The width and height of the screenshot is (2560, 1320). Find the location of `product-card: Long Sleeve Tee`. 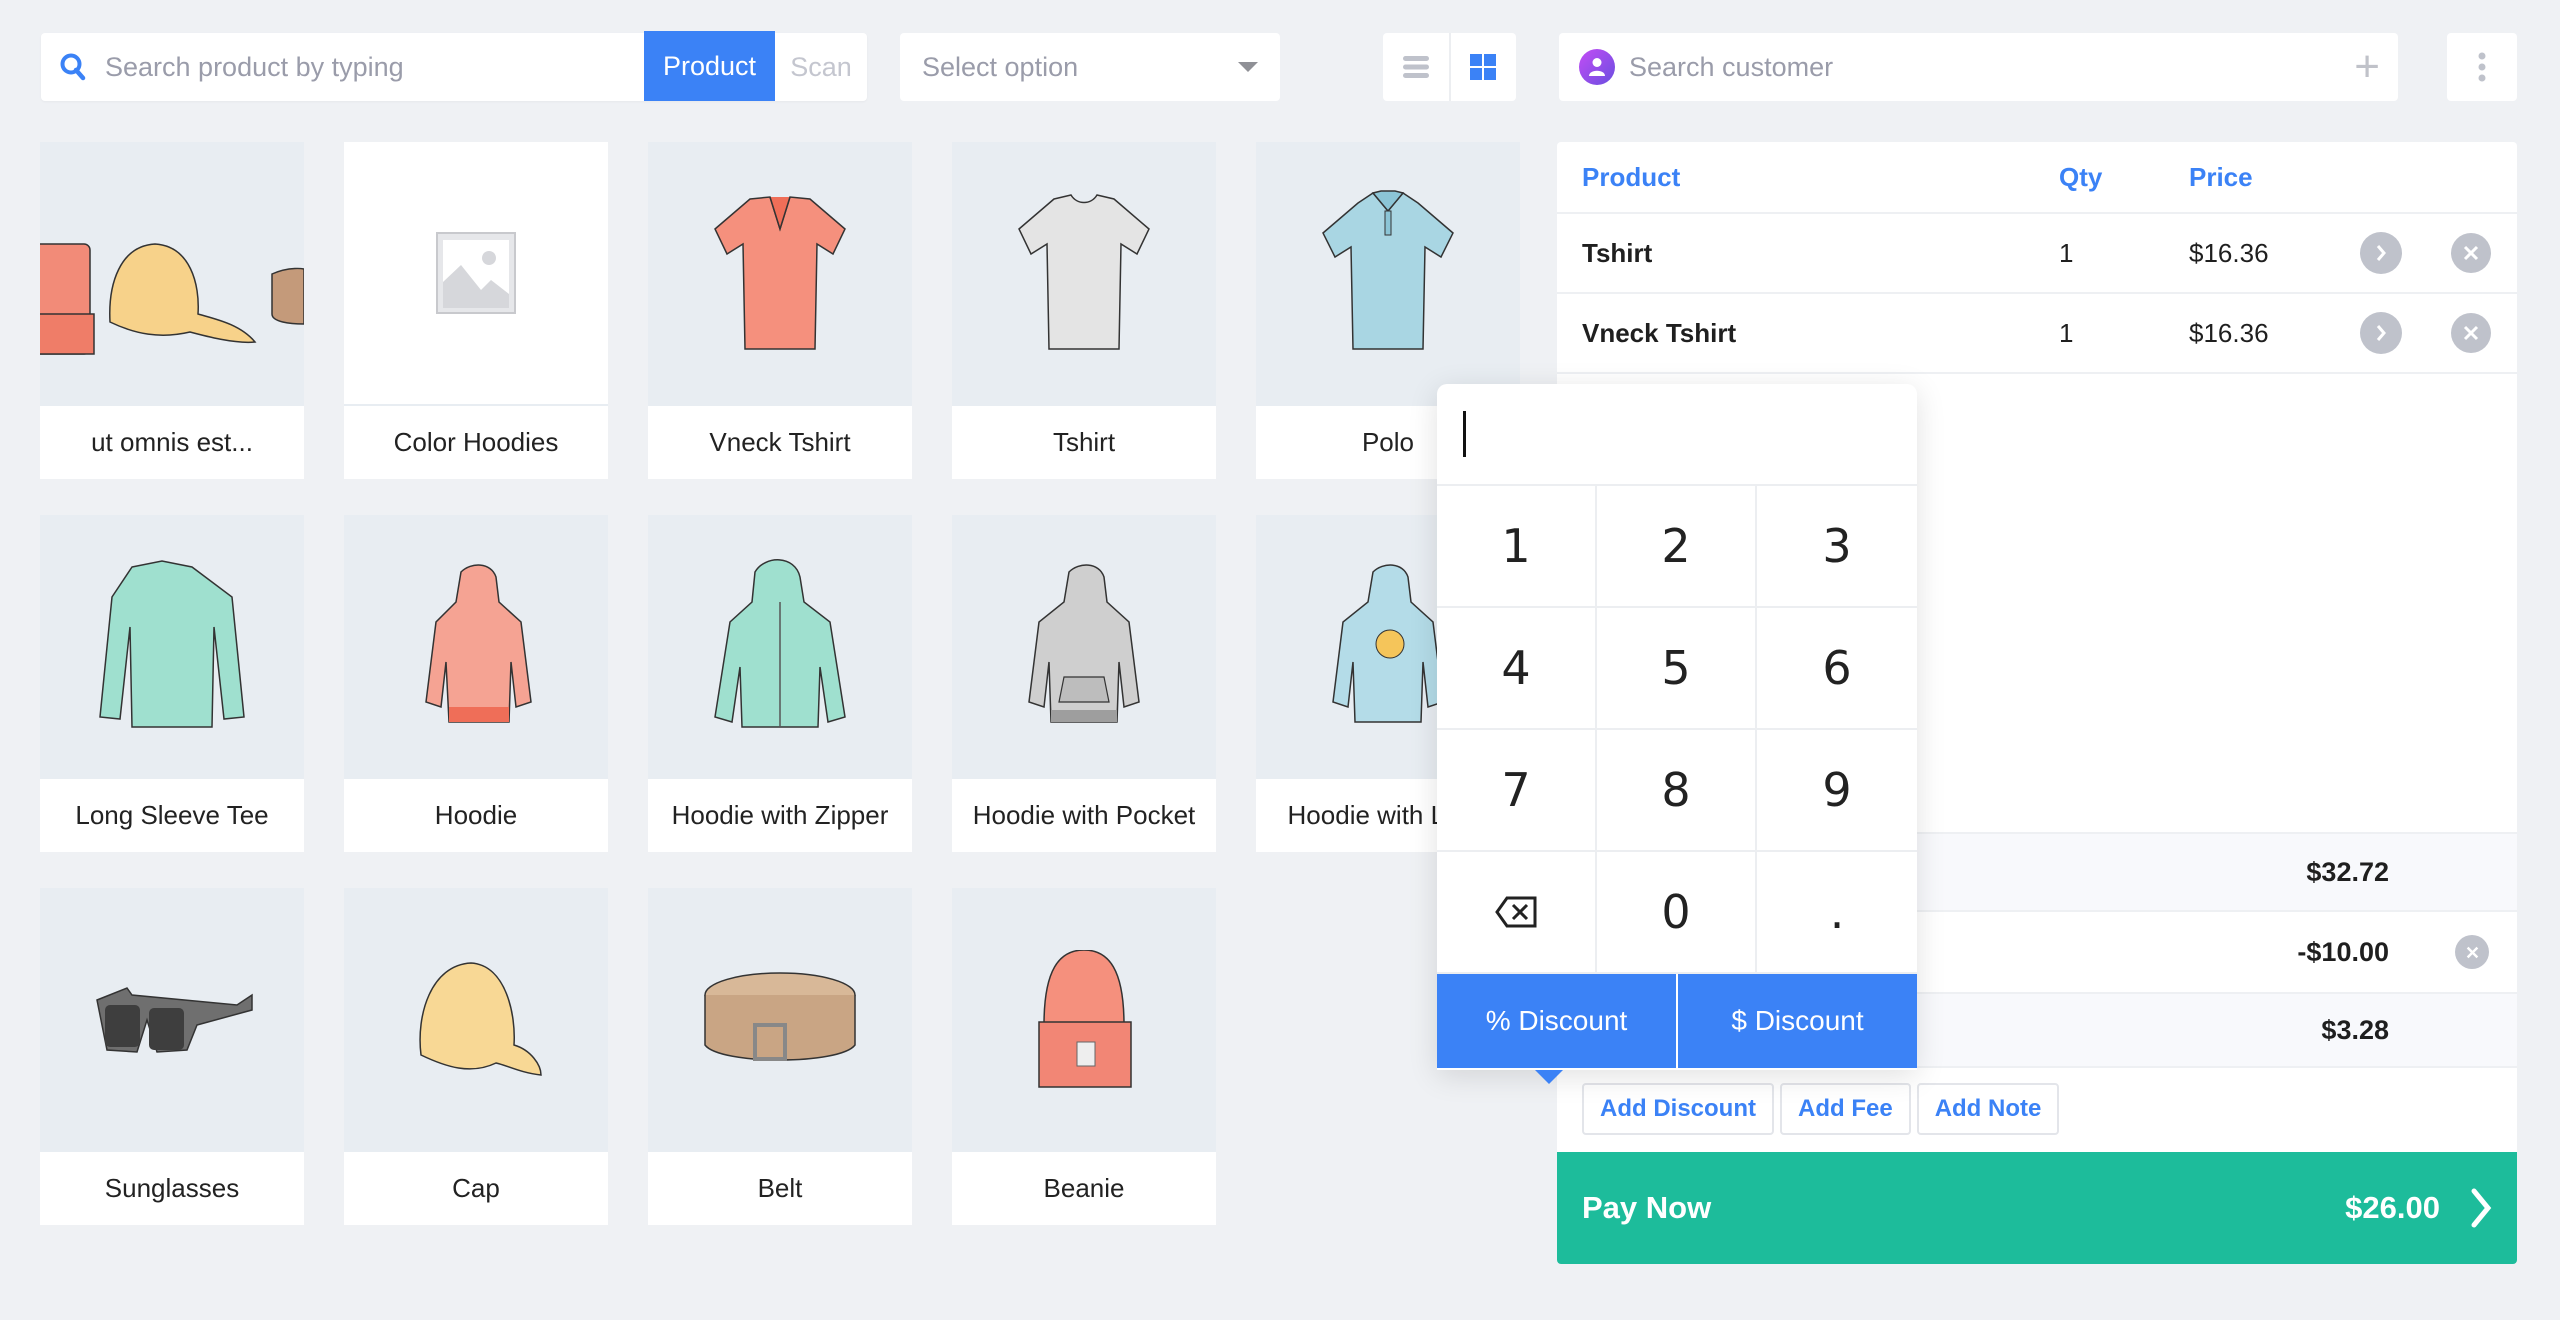

product-card: Long Sleeve Tee is located at coordinates (172, 683).